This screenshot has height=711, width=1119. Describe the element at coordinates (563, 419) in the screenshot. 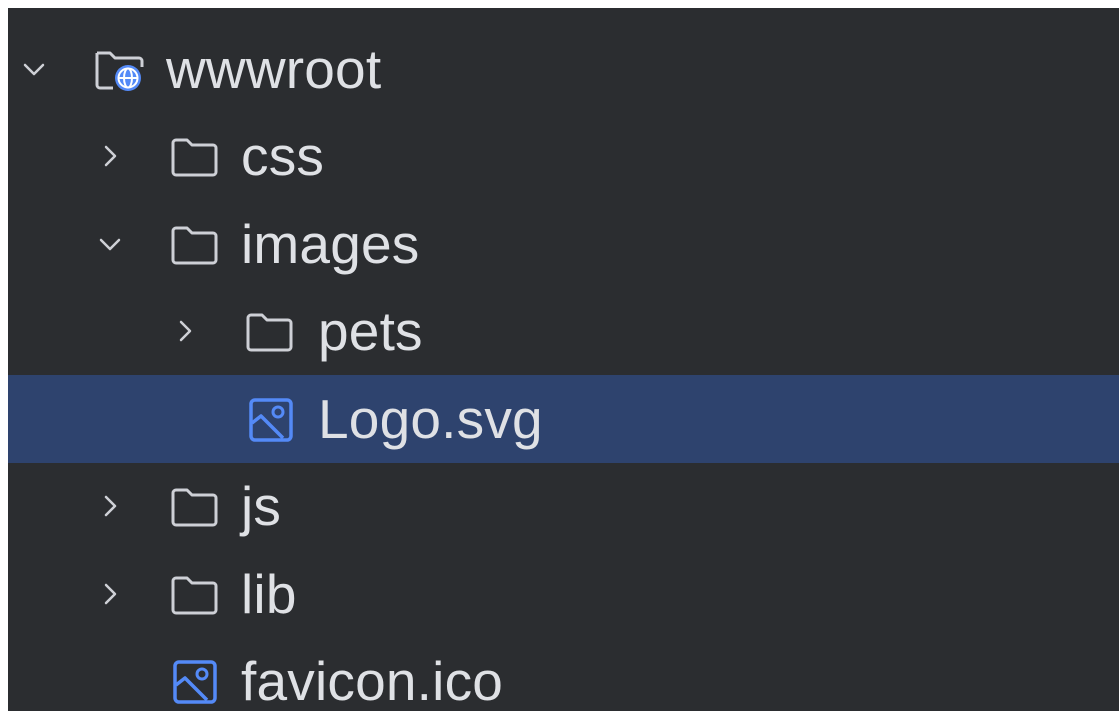

I see `tree-item-logo-svg: Logo.svg` at that location.